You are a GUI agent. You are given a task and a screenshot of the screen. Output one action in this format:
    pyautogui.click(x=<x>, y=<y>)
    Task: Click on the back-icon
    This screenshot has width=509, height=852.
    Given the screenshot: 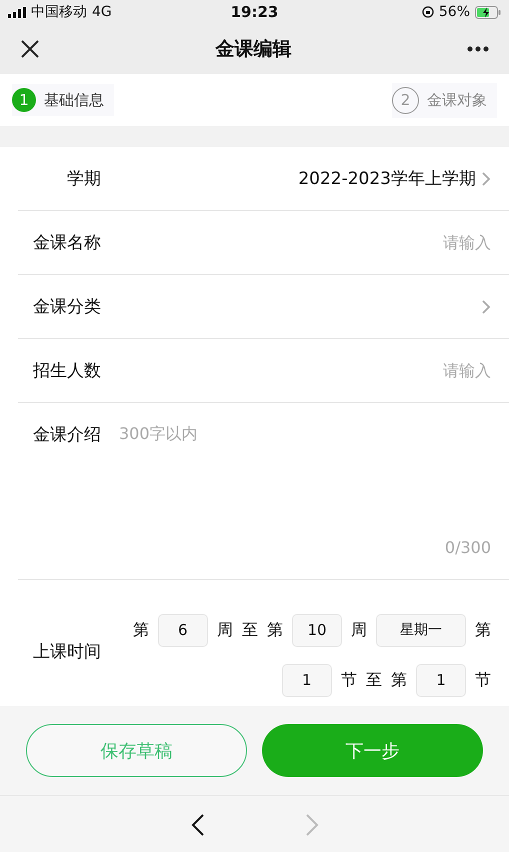 What is the action you would take?
    pyautogui.click(x=197, y=825)
    